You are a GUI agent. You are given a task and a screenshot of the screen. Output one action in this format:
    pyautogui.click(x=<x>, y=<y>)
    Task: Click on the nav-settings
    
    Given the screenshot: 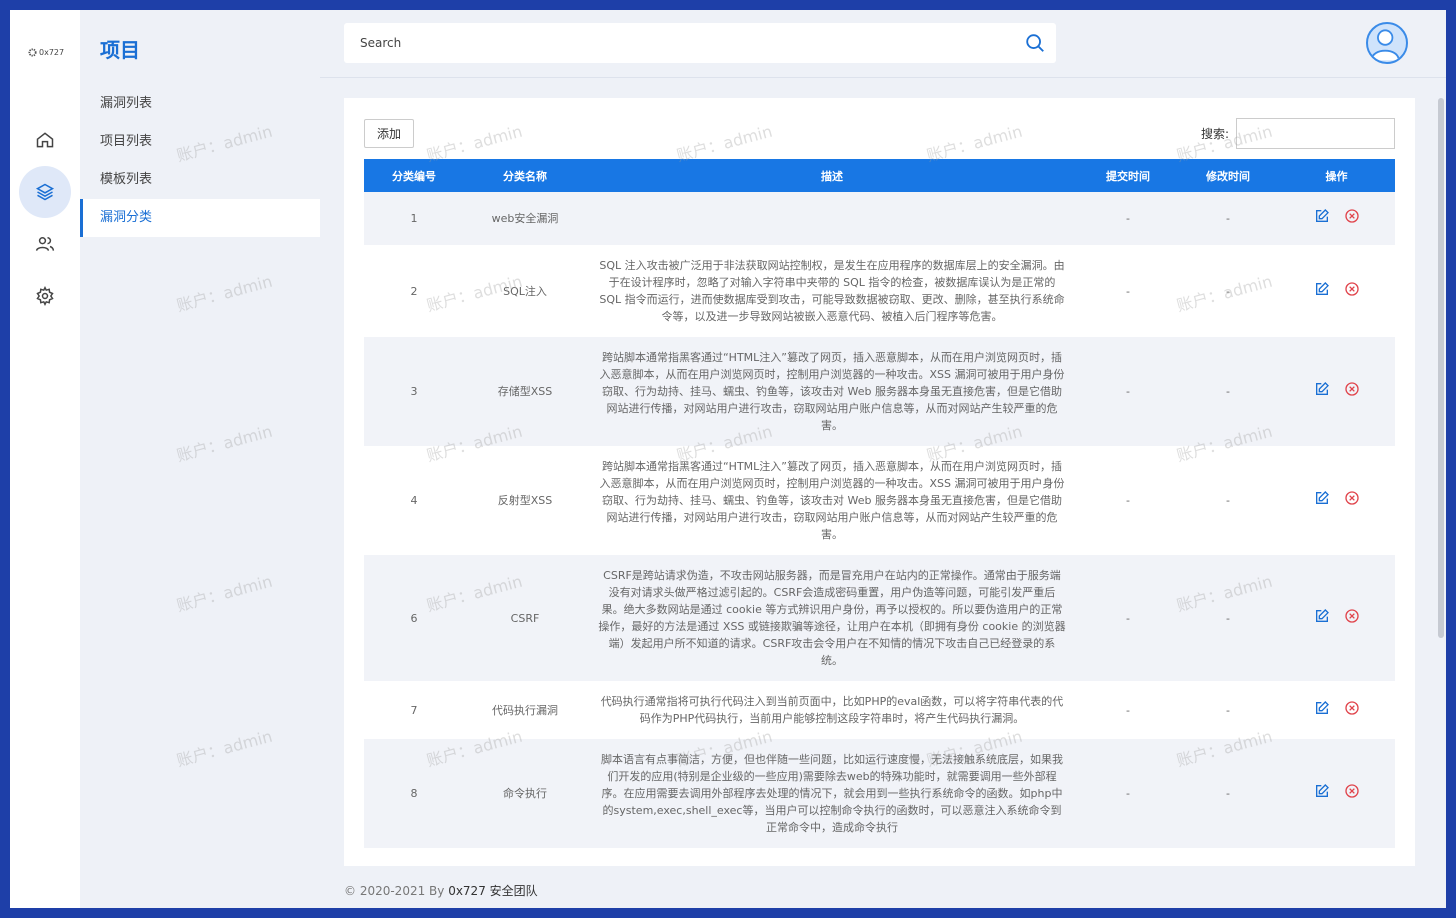 What is the action you would take?
    pyautogui.click(x=45, y=296)
    